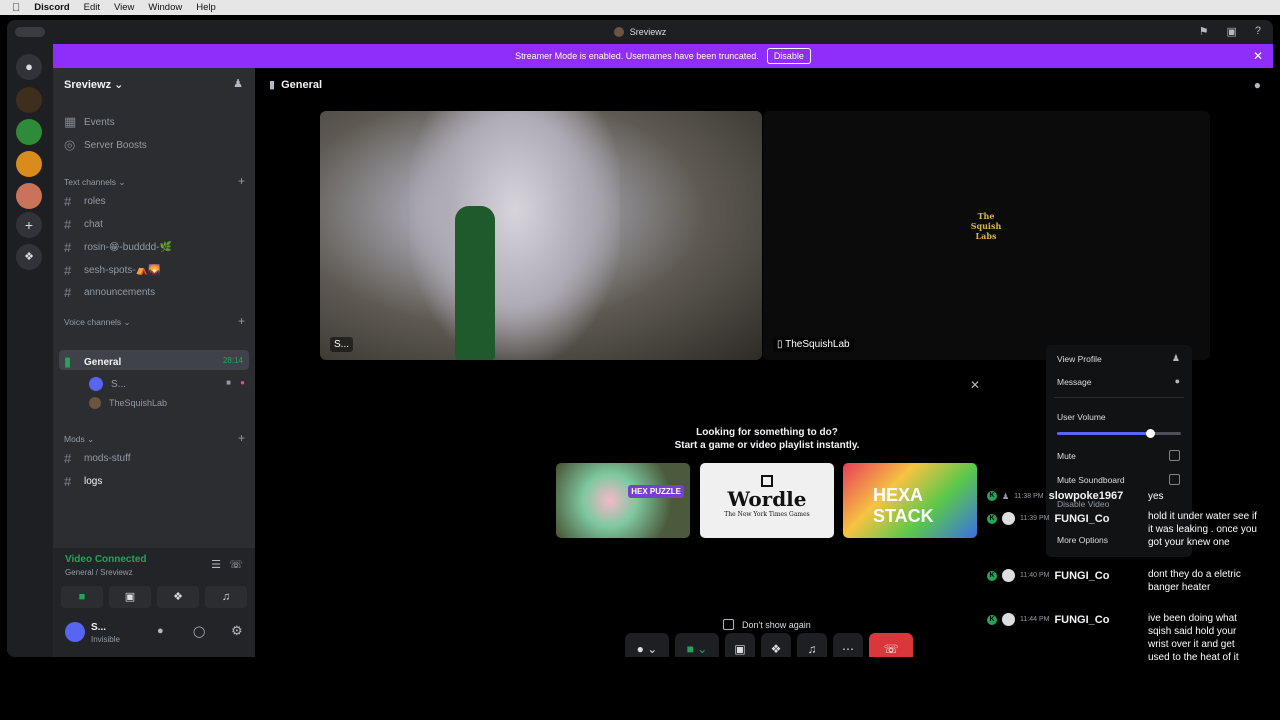 Image resolution: width=1280 pixels, height=720 pixels. Describe the element at coordinates (236, 564) in the screenshot. I see `disconnect-icon: ☏` at that location.